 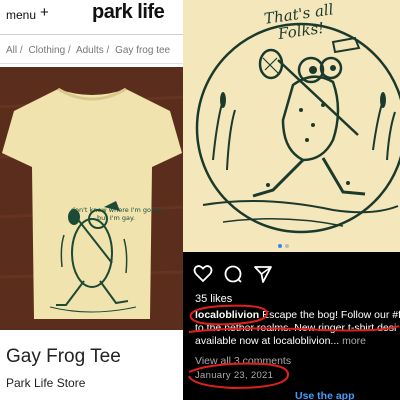 What do you see at coordinates (116, 214) in the screenshot?
I see `shirt-print-text: don't know where I'm going but I'm gay.` at bounding box center [116, 214].